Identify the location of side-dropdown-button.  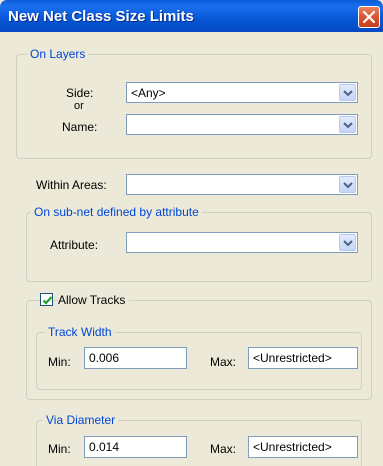
(347, 92).